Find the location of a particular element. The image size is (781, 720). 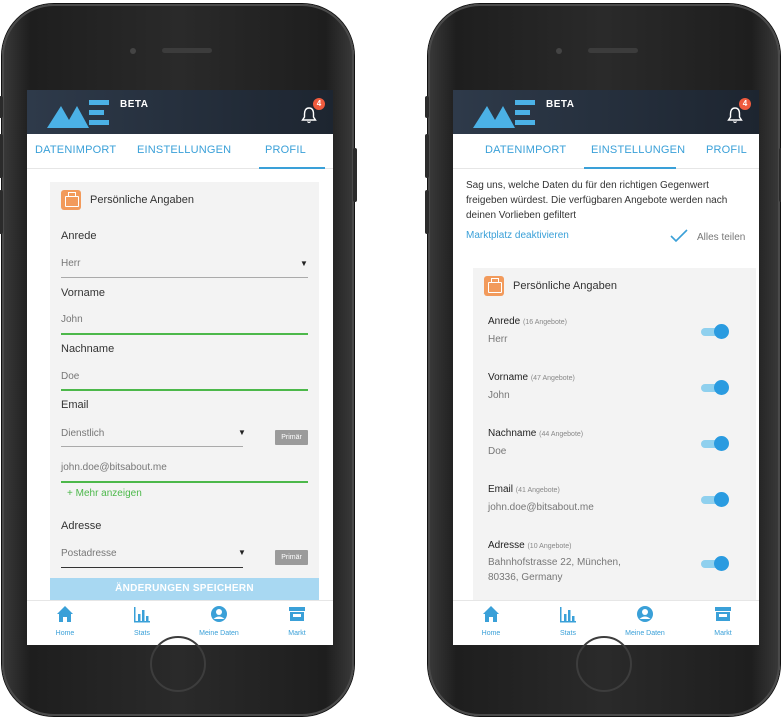

vorname-label: Vorname is located at coordinates (83, 293).